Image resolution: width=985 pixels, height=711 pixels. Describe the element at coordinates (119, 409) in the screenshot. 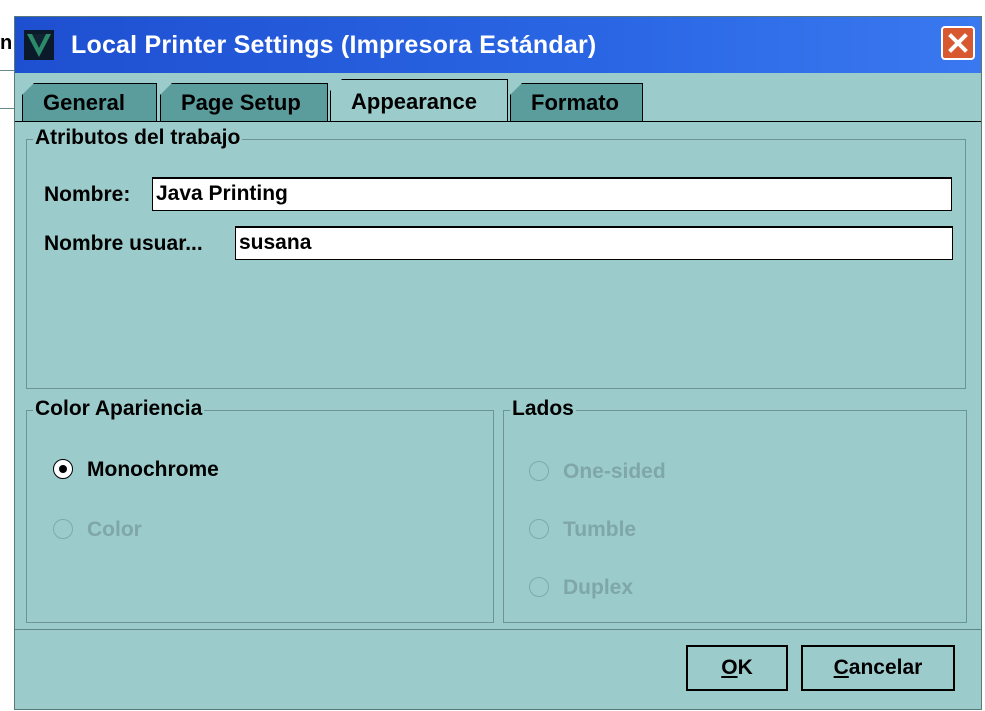

I see `color-appearance-legend: Color Apariencia` at that location.